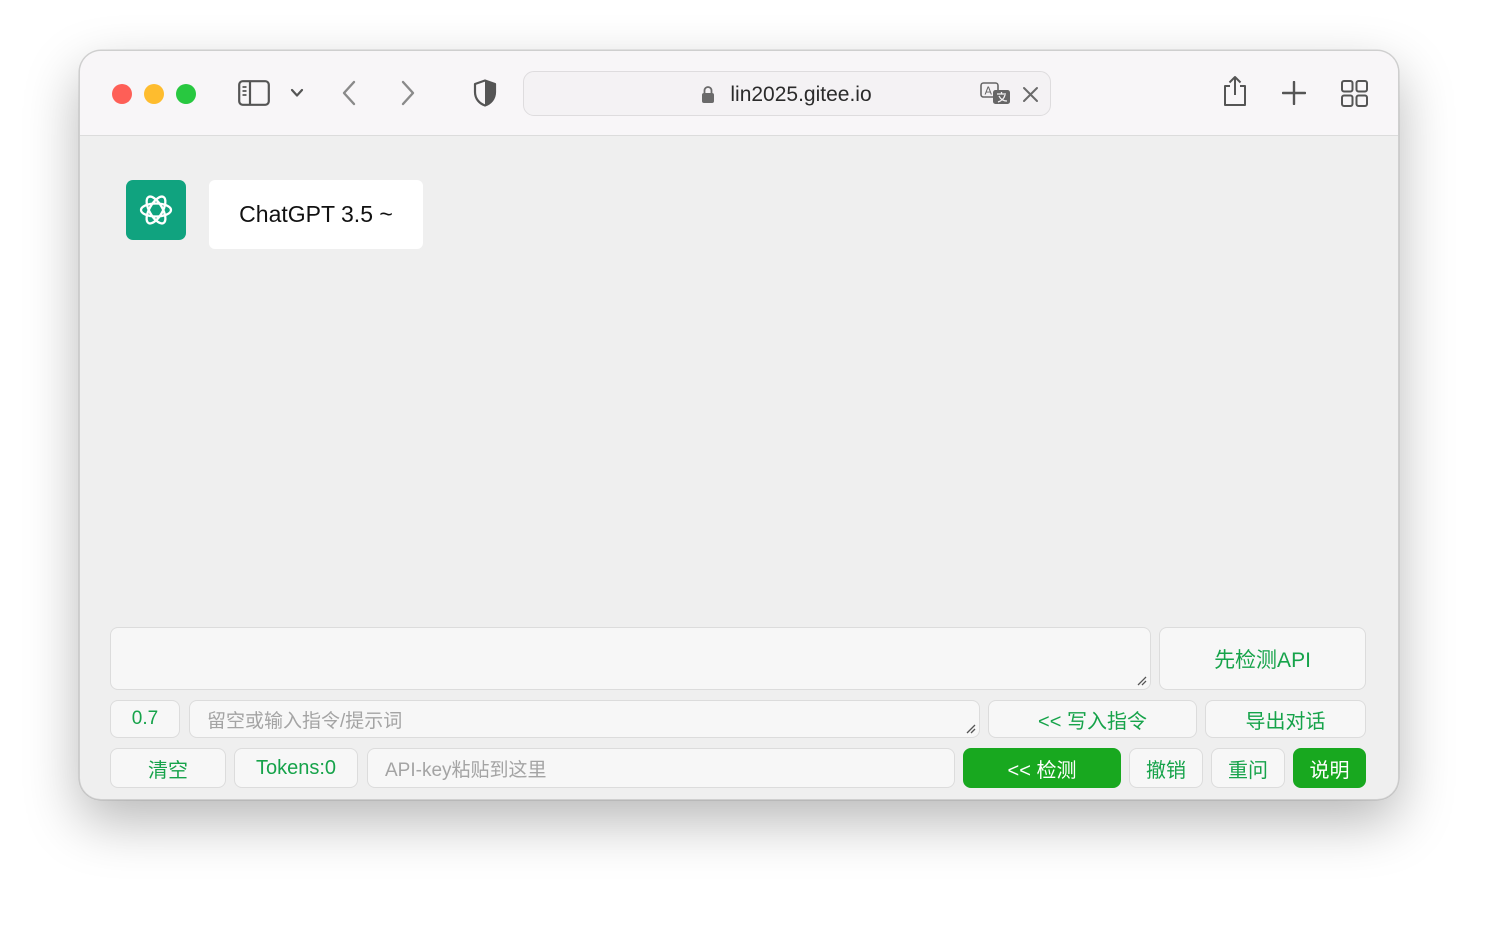 Image resolution: width=1500 pixels, height=943 pixels. Describe the element at coordinates (1030, 94) in the screenshot. I see `close-icon` at that location.